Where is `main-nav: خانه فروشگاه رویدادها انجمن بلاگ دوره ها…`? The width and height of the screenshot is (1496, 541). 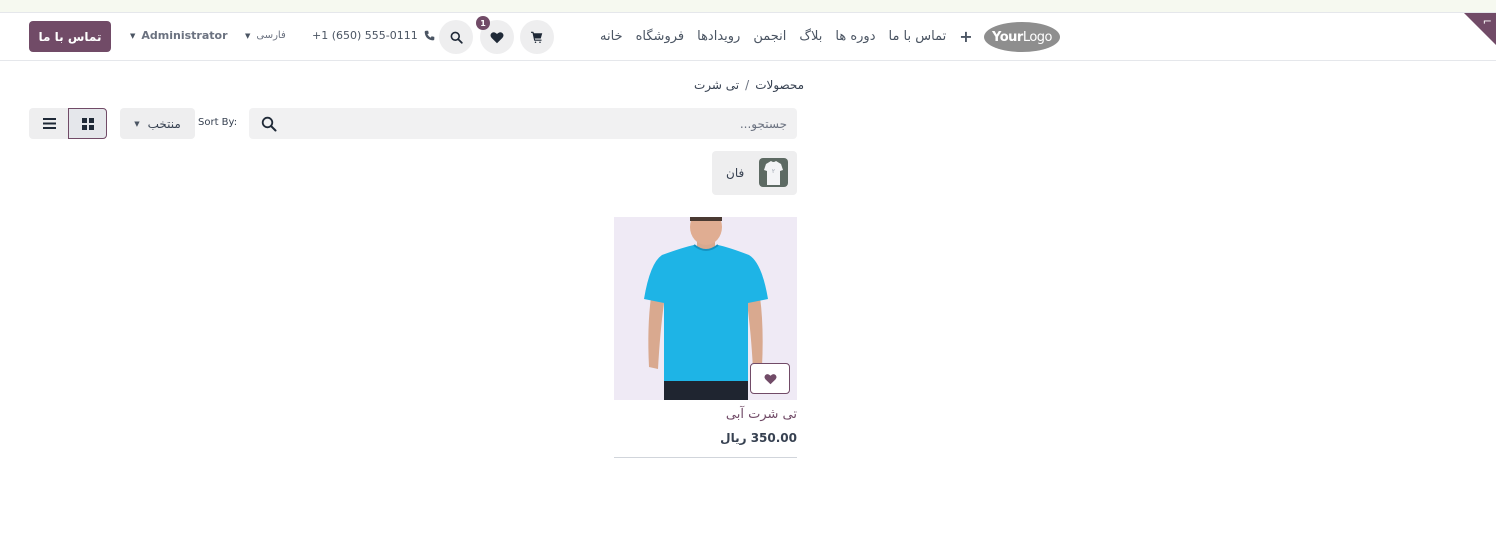
main-nav: خانه فروشگاه رویدادها انجمن بلاگ دوره ها… is located at coordinates (786, 36).